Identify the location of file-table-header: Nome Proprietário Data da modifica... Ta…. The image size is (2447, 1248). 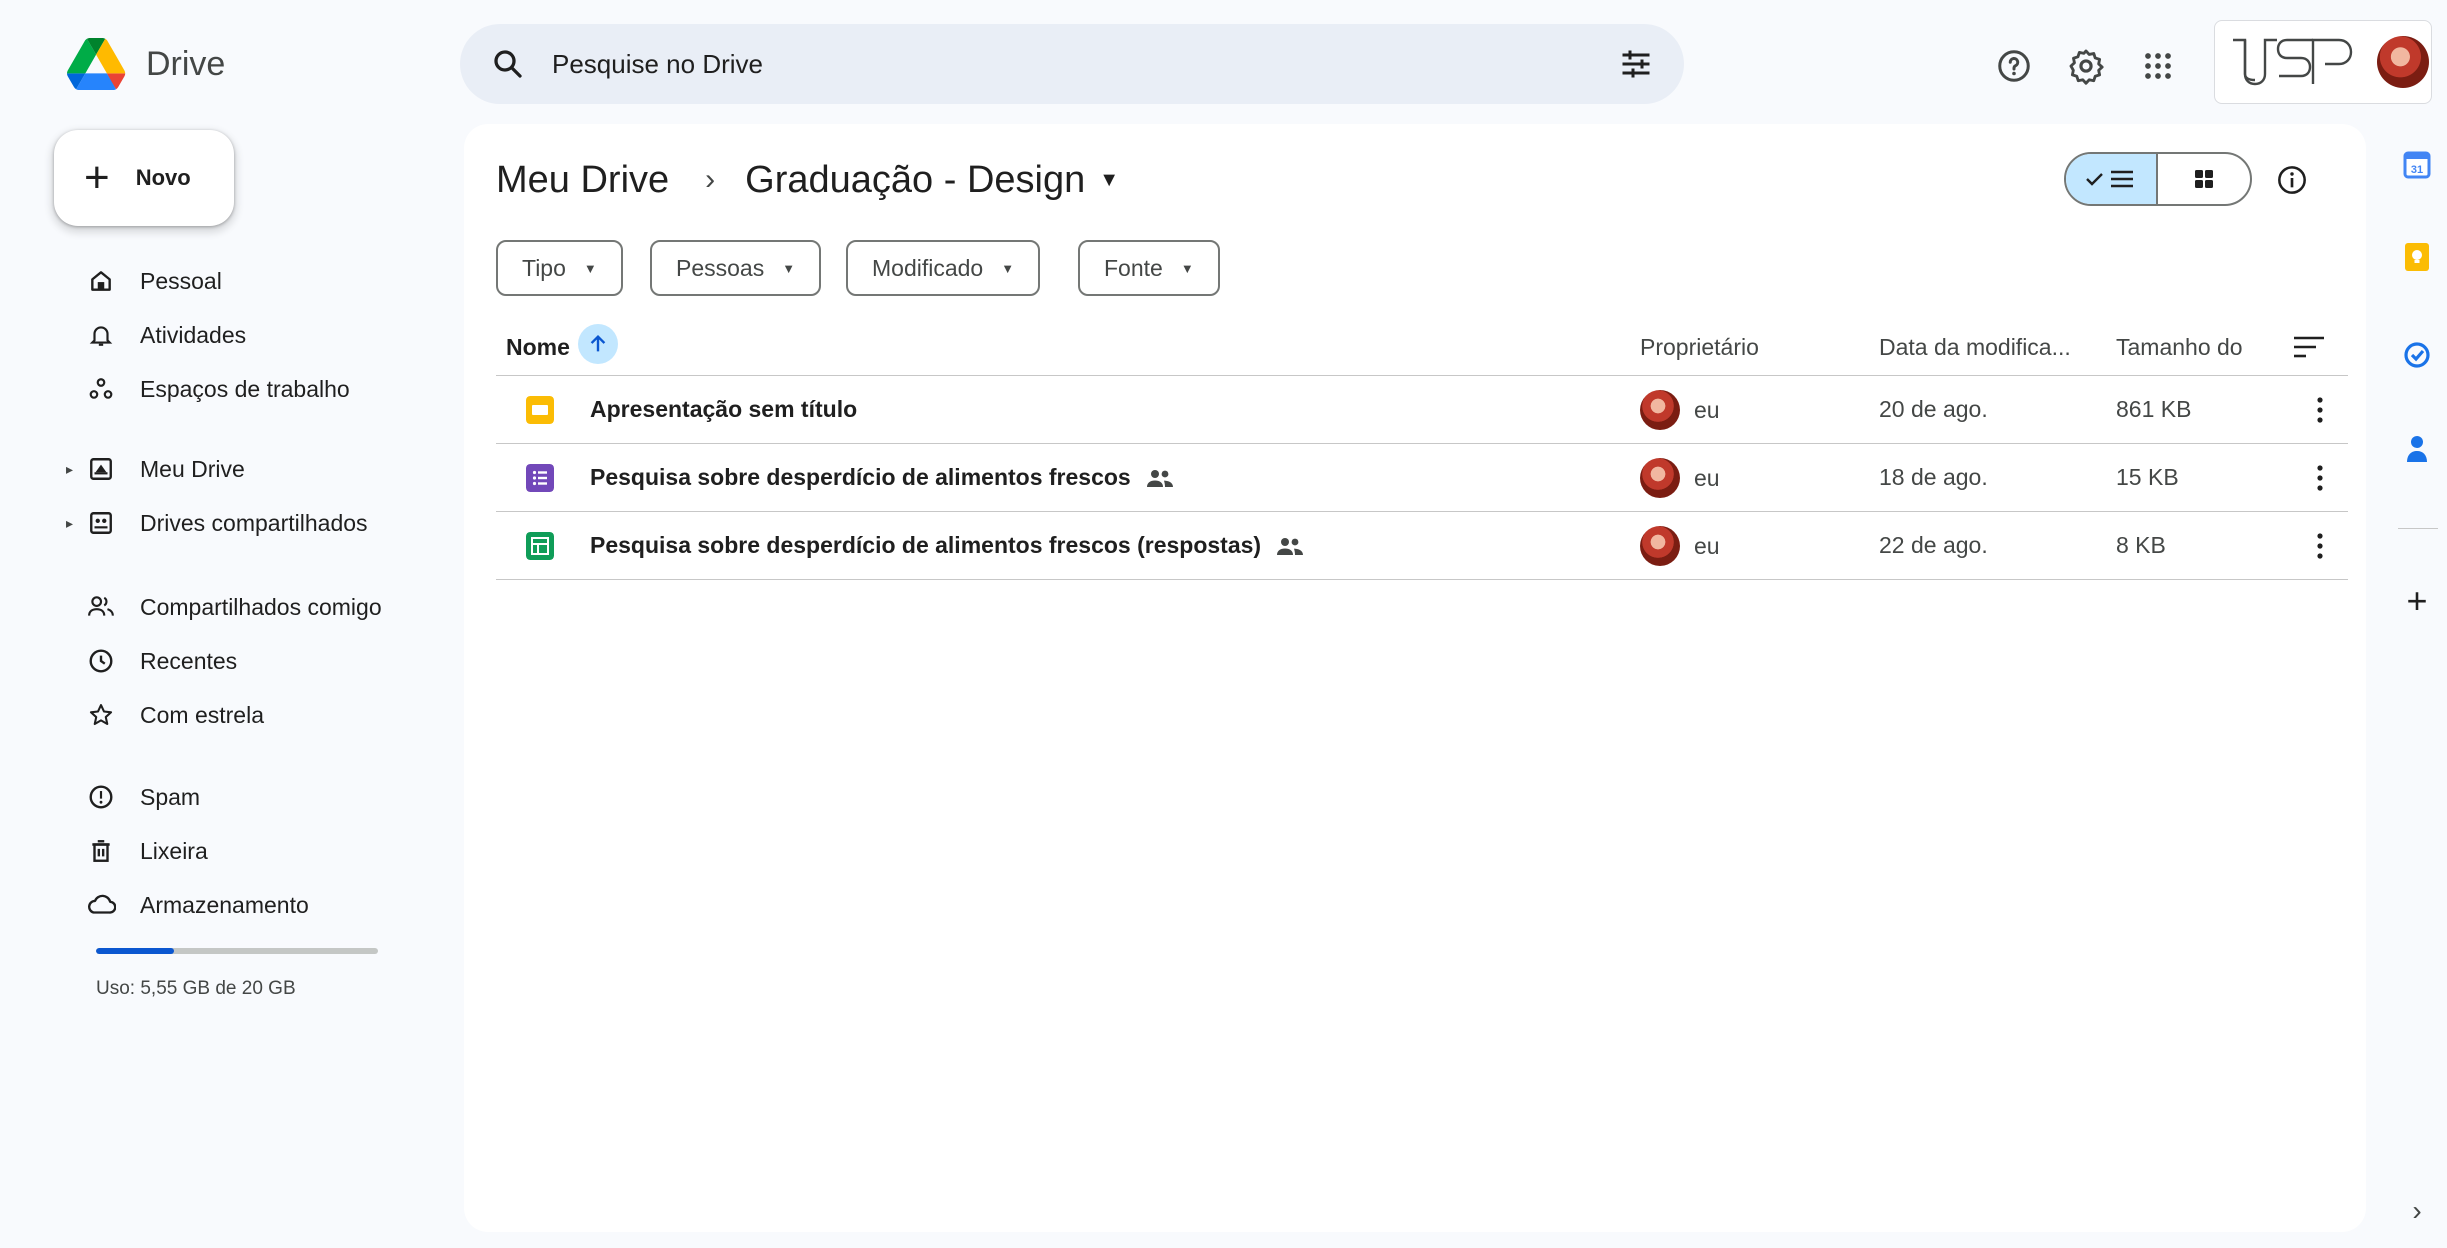
(1422, 348).